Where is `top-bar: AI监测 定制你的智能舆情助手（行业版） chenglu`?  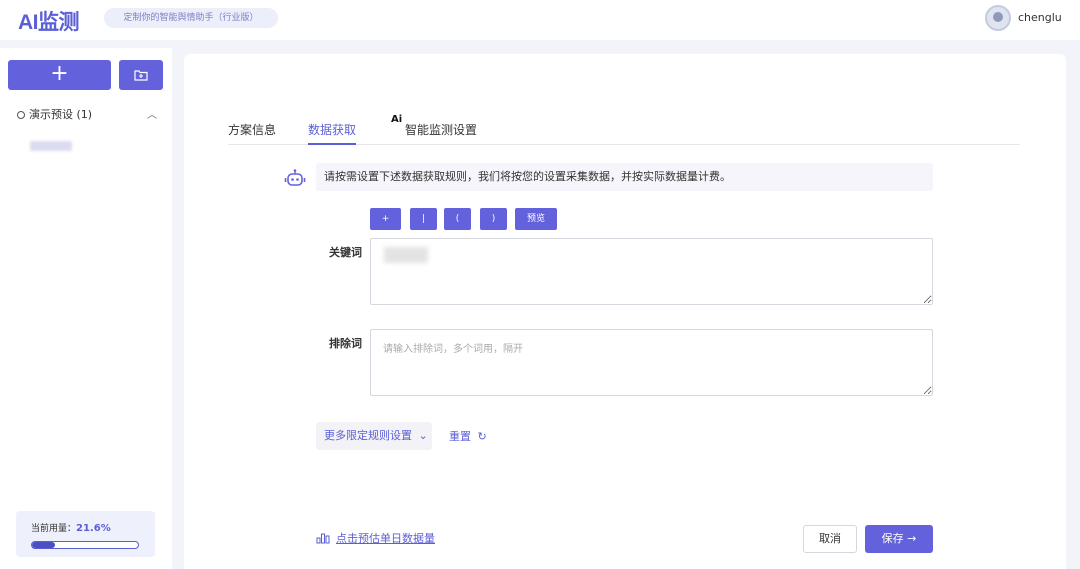 top-bar: AI监测 定制你的智能舆情助手（行业版） chenglu is located at coordinates (540, 20).